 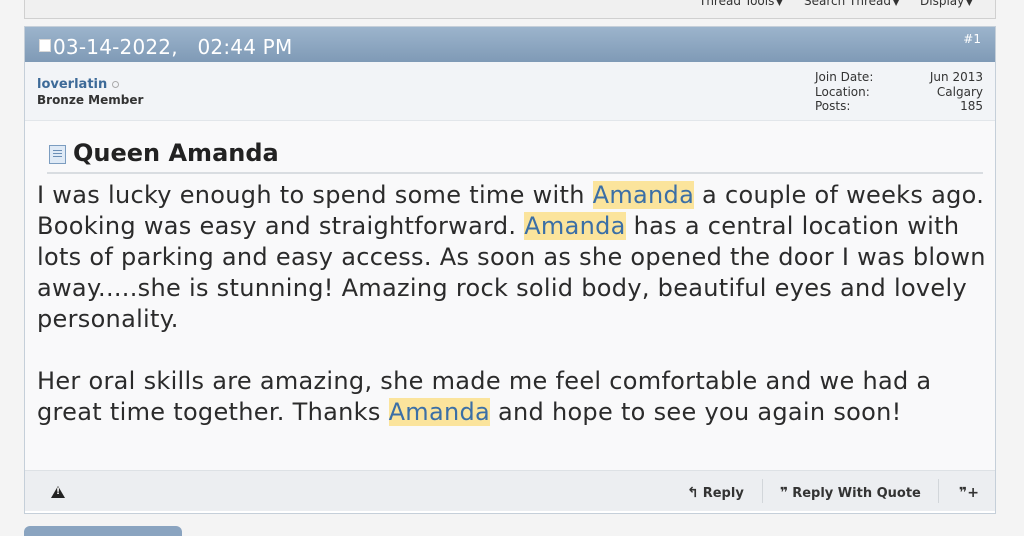 I want to click on post-header: 03-14-2022, 02:44 PM #1, so click(x=510, y=44).